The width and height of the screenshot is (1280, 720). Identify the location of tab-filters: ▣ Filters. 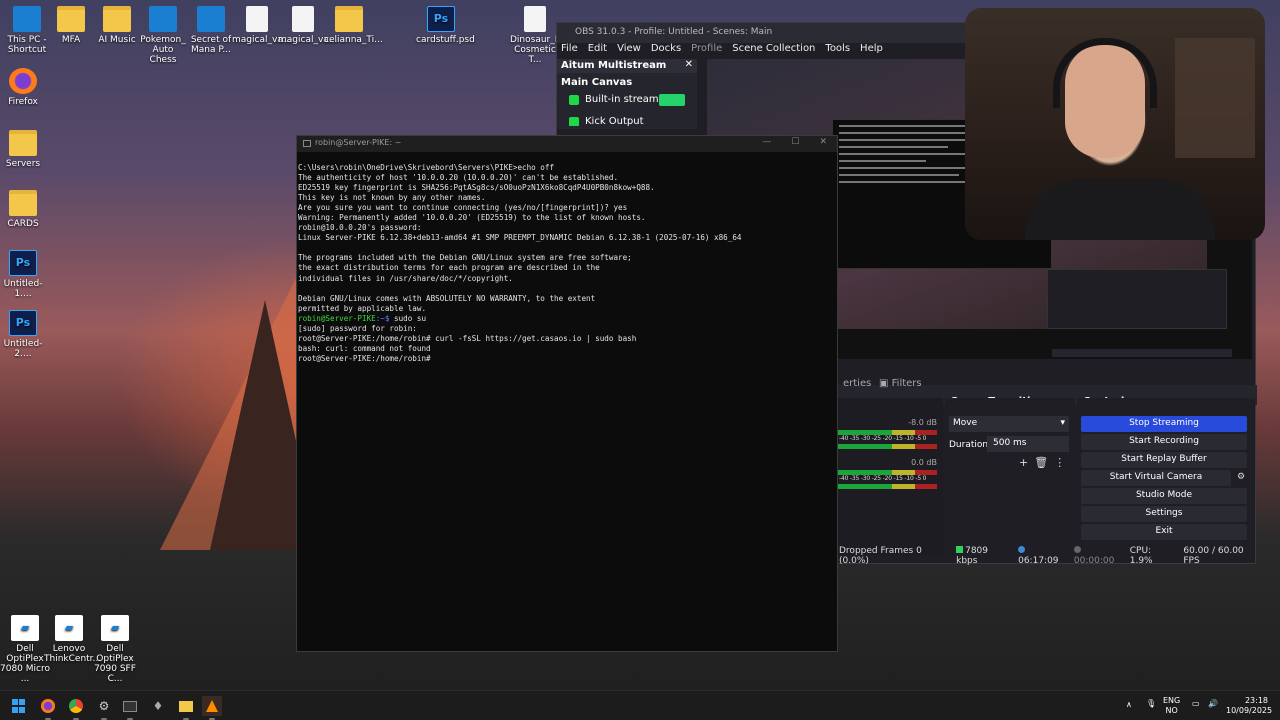
(900, 384).